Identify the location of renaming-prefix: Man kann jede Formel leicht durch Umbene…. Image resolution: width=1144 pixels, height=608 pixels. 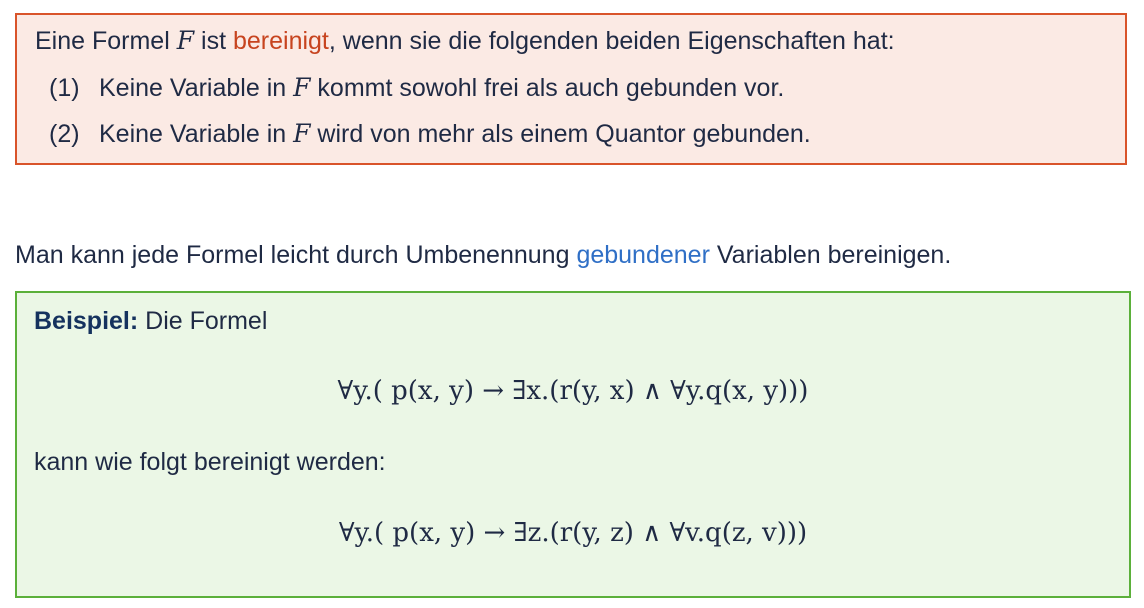
(296, 255).